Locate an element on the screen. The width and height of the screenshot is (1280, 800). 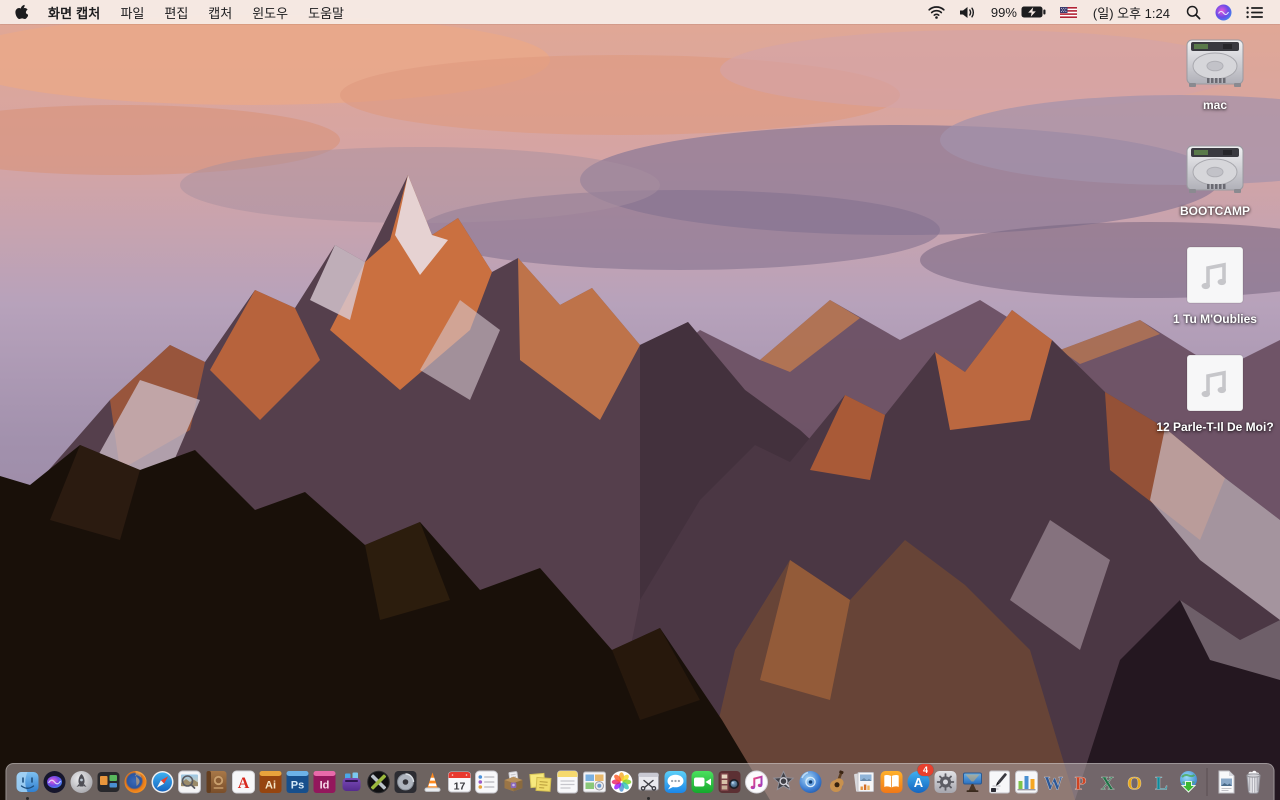
siri-menu is located at coordinates (1223, 12).